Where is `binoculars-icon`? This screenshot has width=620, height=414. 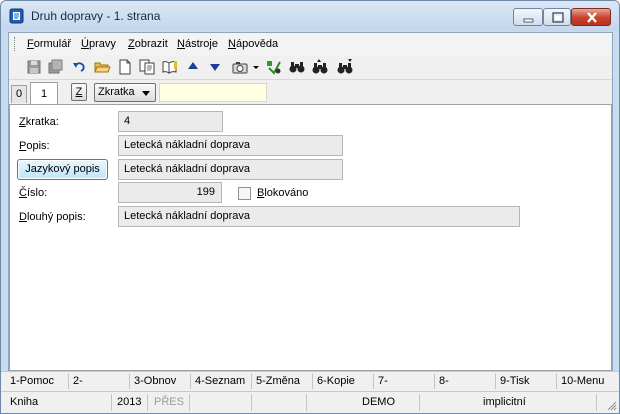
binoculars-icon is located at coordinates (297, 67).